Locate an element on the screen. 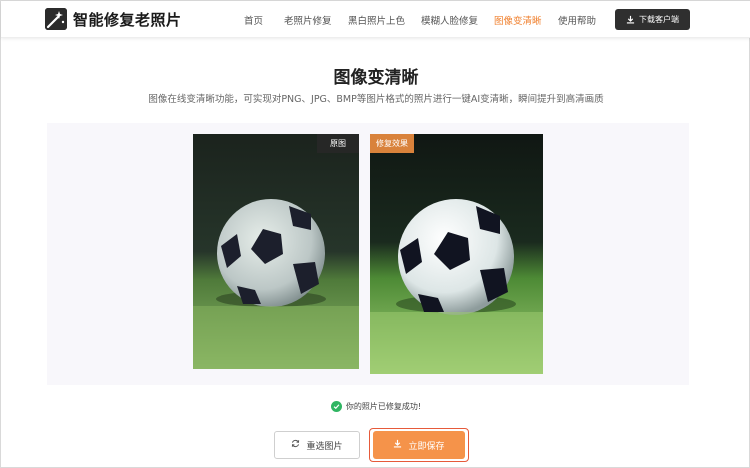  nav-item-old-photo-repair: 老照片修复 is located at coordinates (308, 20).